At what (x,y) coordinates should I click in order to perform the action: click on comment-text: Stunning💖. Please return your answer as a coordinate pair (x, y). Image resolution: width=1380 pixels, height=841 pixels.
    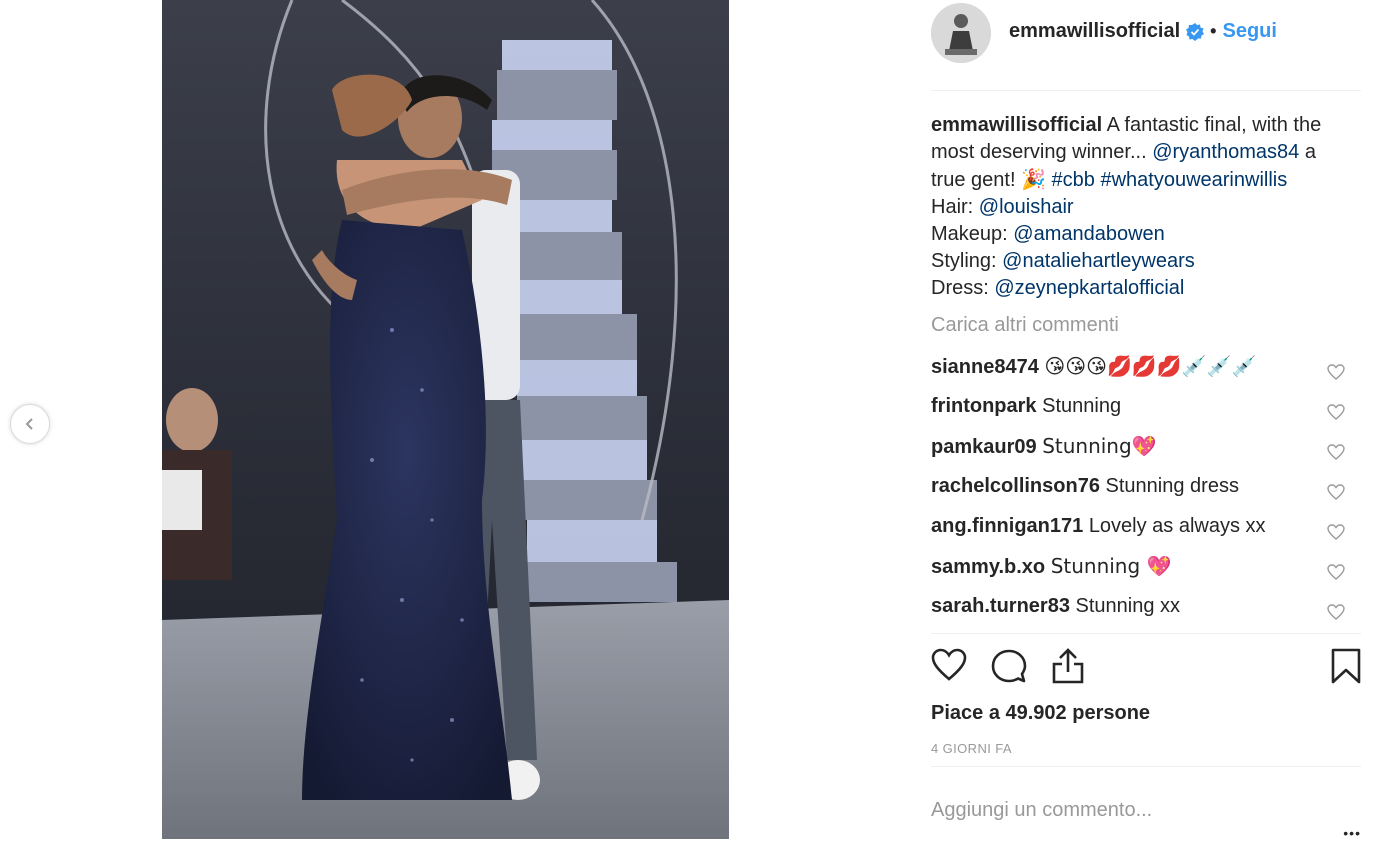
    Looking at the image, I should click on (1099, 446).